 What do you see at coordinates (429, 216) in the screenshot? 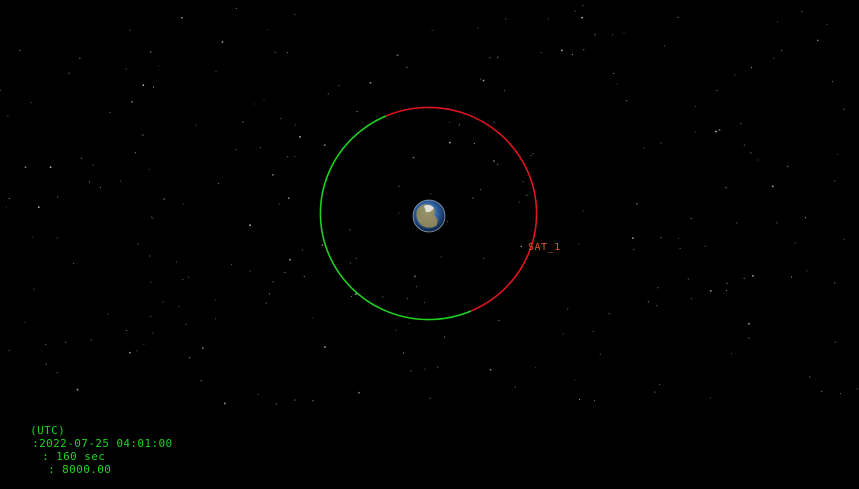
I see `earth-globe-icon` at bounding box center [429, 216].